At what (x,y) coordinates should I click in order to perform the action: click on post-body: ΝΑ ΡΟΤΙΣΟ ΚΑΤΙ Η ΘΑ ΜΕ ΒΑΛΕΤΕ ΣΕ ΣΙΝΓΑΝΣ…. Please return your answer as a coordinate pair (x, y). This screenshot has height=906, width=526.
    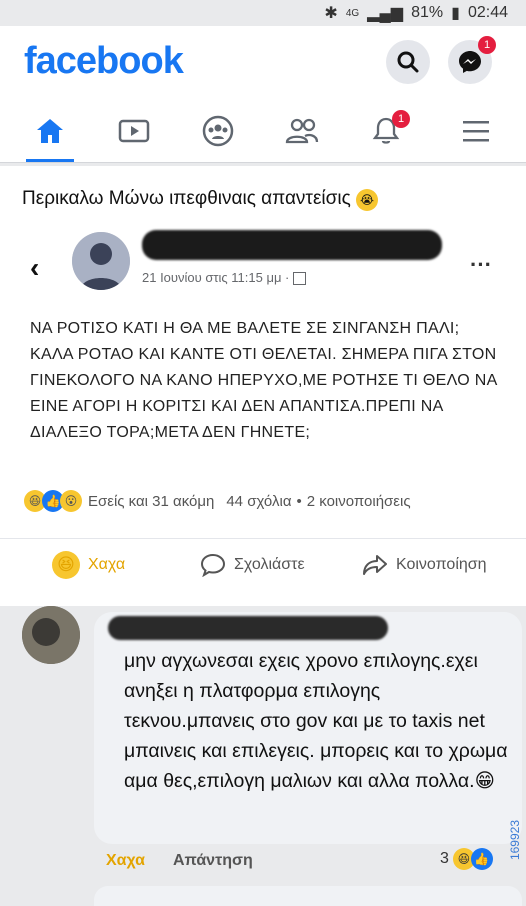
    Looking at the image, I should click on (263, 380).